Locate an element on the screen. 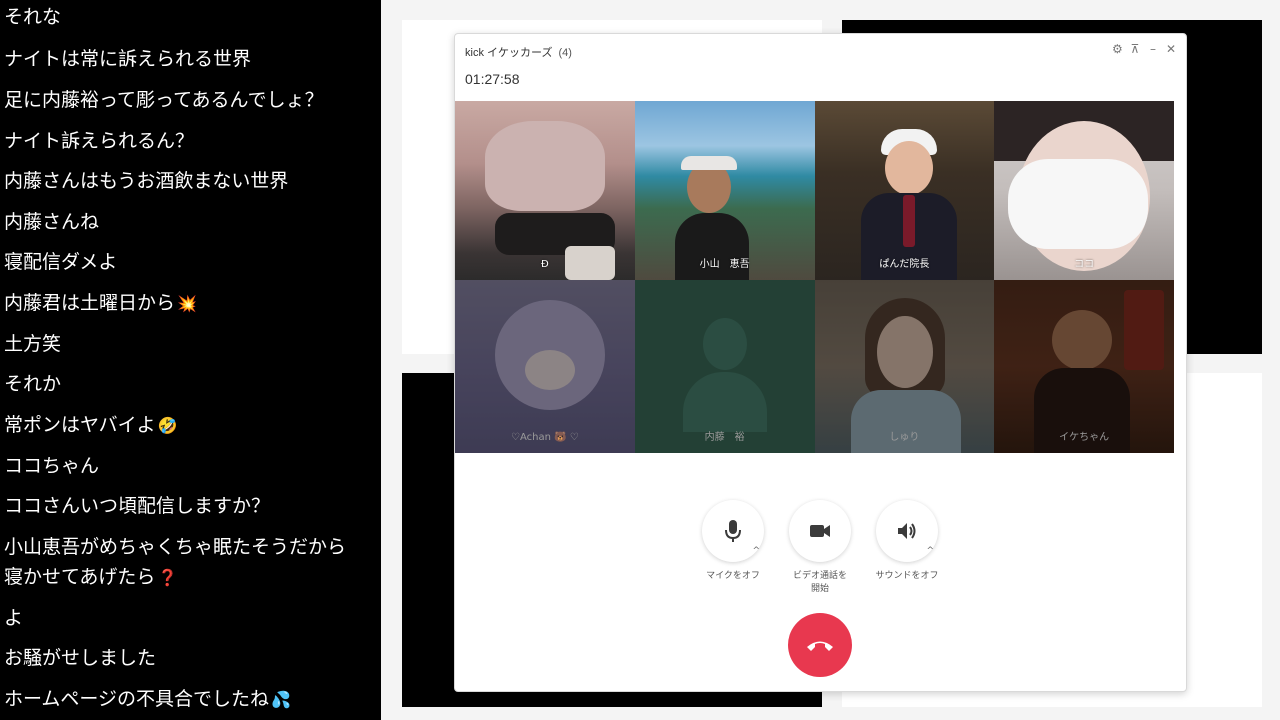  chat-message: それか is located at coordinates (33, 384).